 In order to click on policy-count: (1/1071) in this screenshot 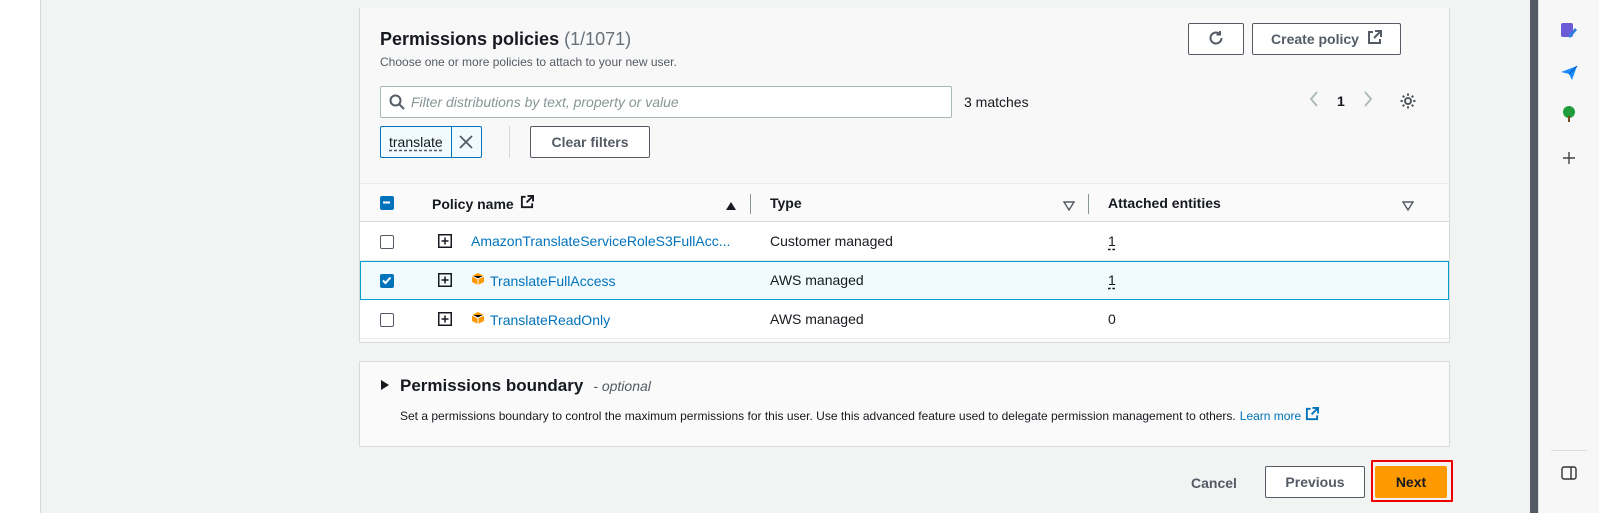, I will do `click(598, 39)`.